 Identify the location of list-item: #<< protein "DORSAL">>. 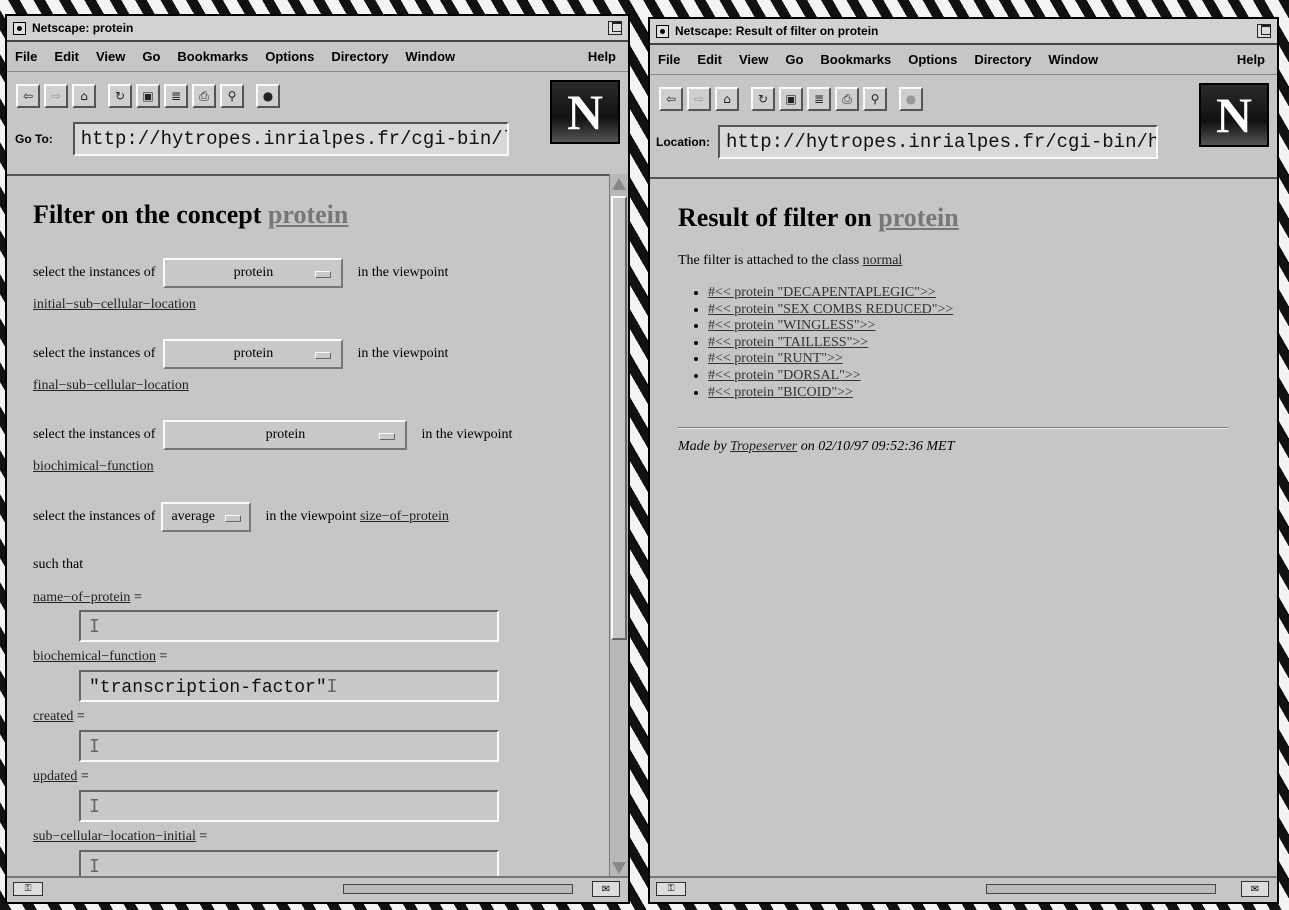
(830, 376).